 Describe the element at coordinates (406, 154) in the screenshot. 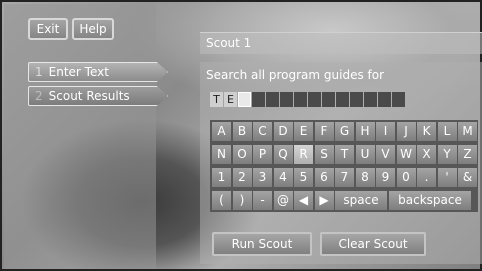

I see `key-w: W` at that location.